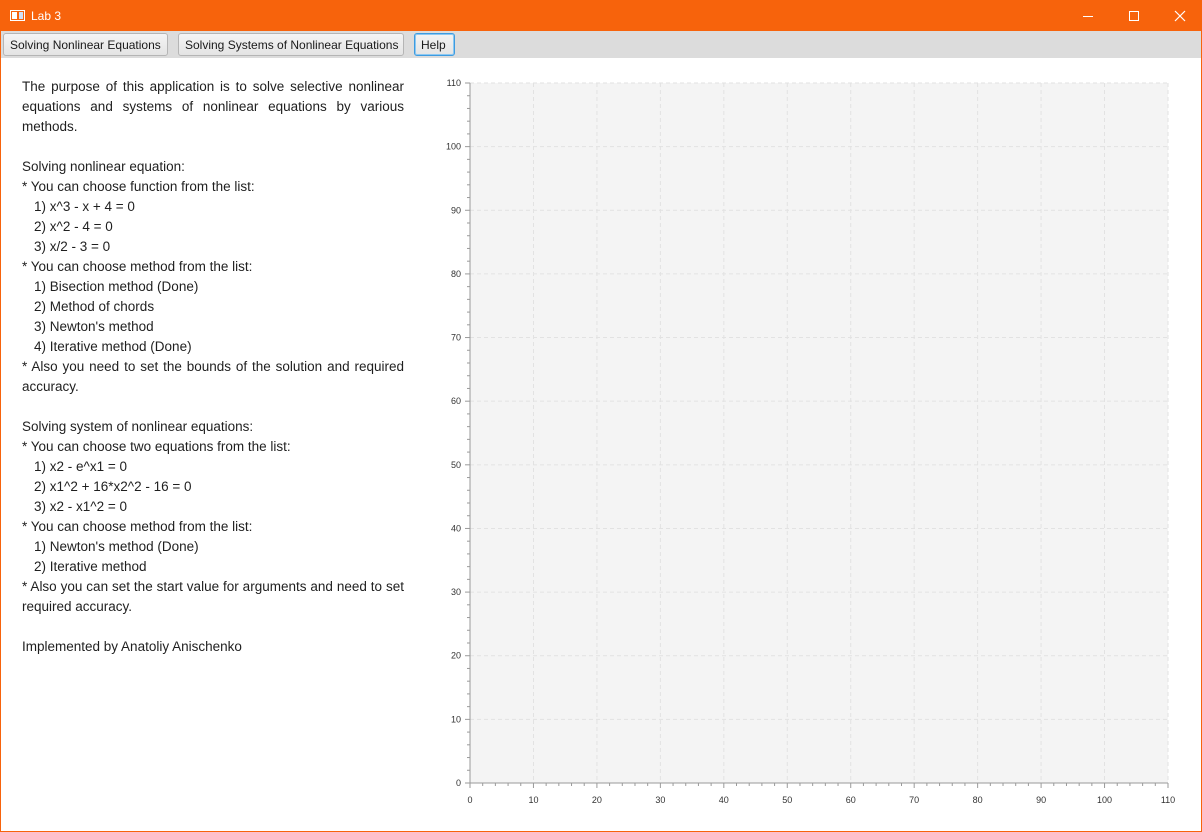  Describe the element at coordinates (94, 306) in the screenshot. I see `eq-method-item: 2) Method of chords` at that location.